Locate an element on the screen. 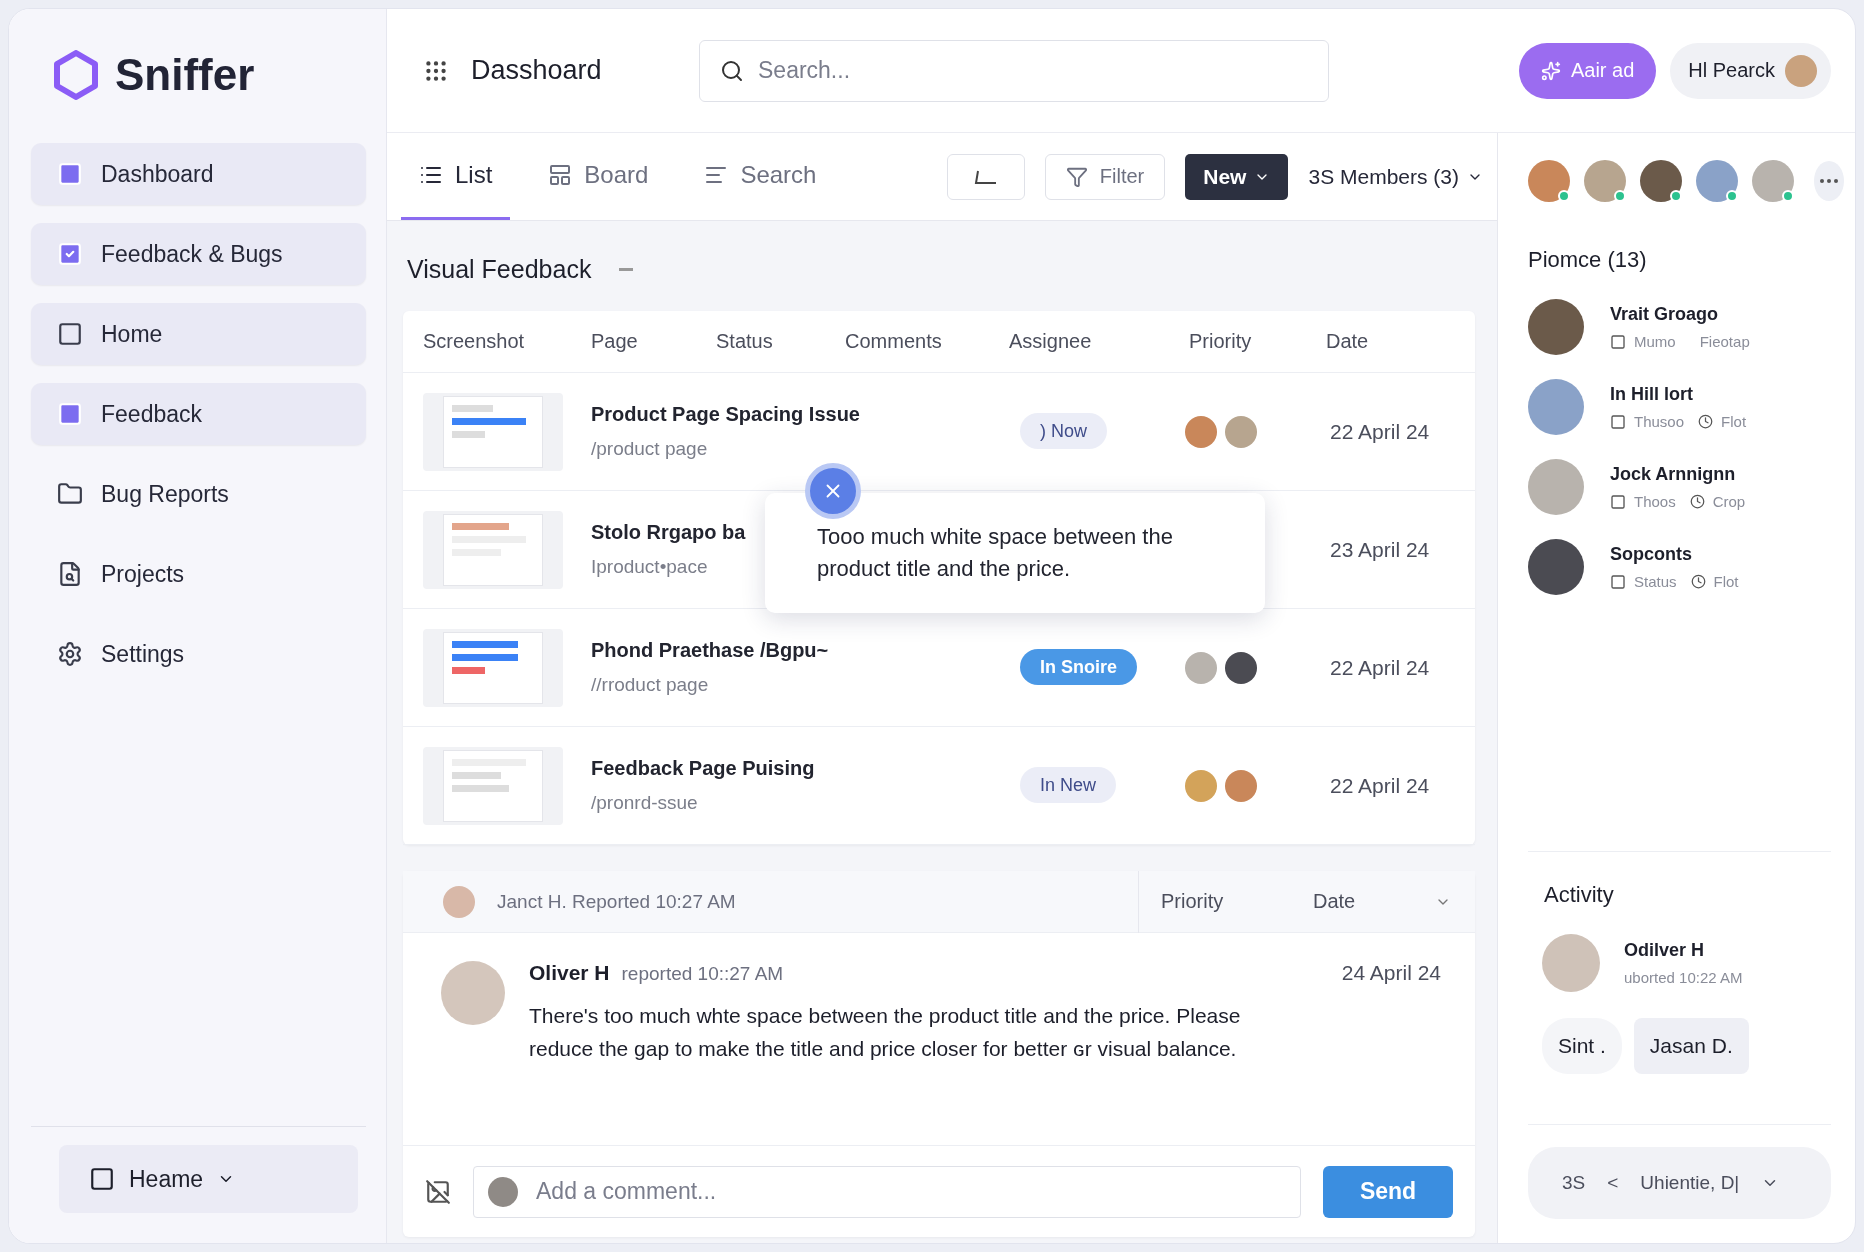 The image size is (1864, 1252). person-name: Vrait Groago is located at coordinates (1680, 314).